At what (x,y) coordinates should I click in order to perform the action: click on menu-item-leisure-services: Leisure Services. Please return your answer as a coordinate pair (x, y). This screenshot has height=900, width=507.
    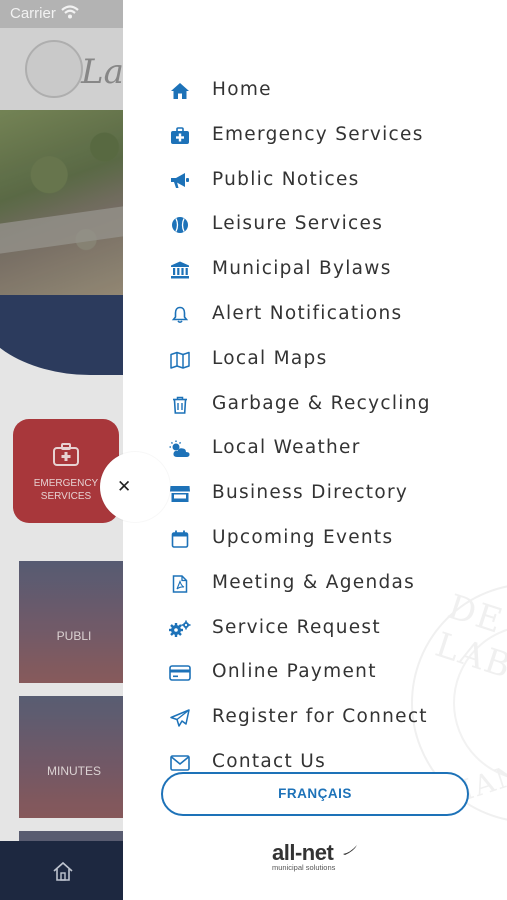
    Looking at the image, I should click on (315, 224).